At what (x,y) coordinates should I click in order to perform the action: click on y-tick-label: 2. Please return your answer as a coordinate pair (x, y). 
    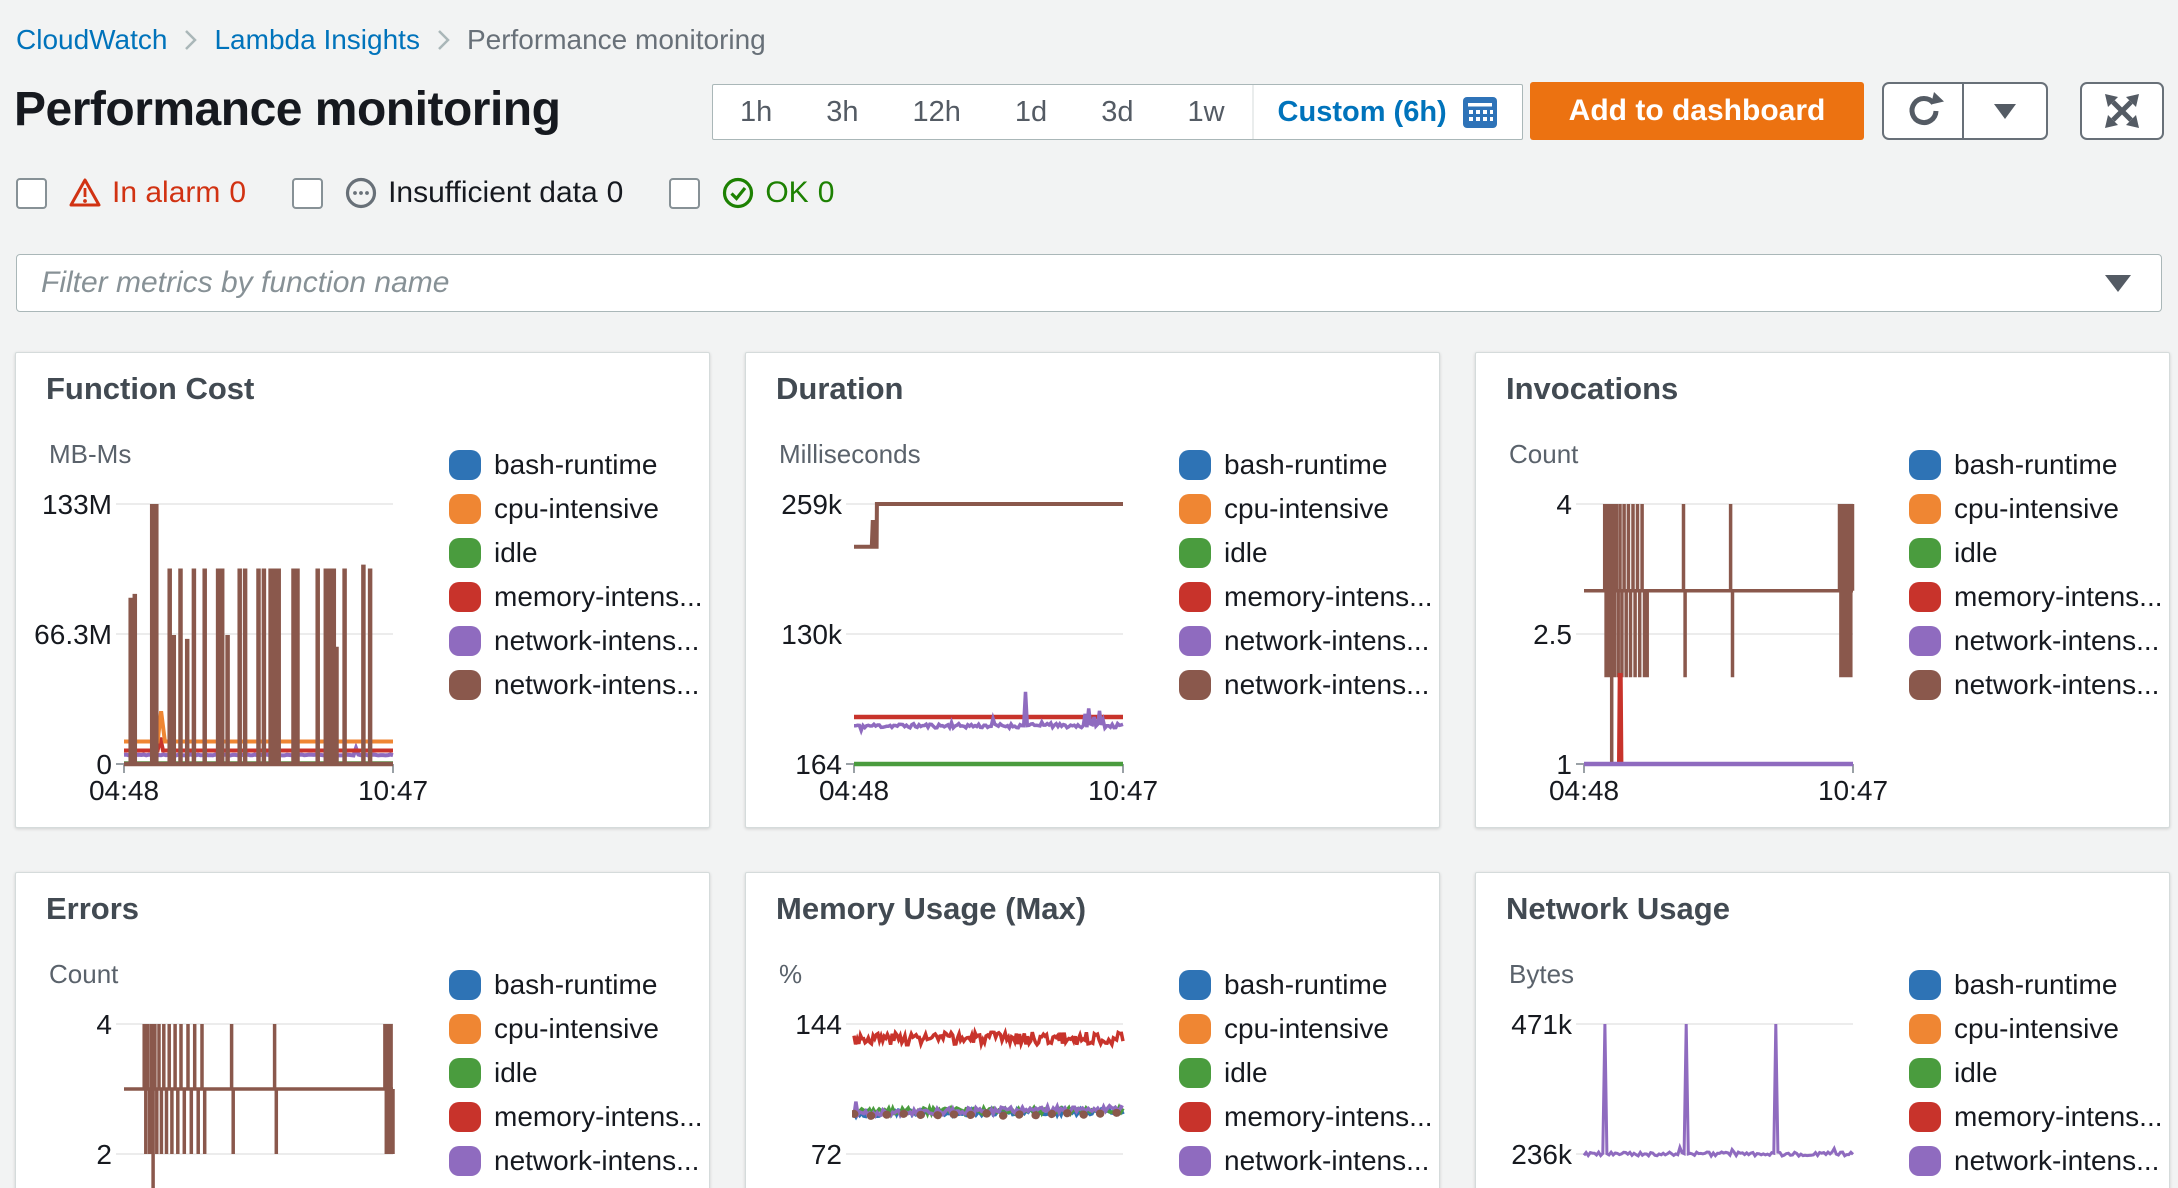
    Looking at the image, I should click on (104, 1154).